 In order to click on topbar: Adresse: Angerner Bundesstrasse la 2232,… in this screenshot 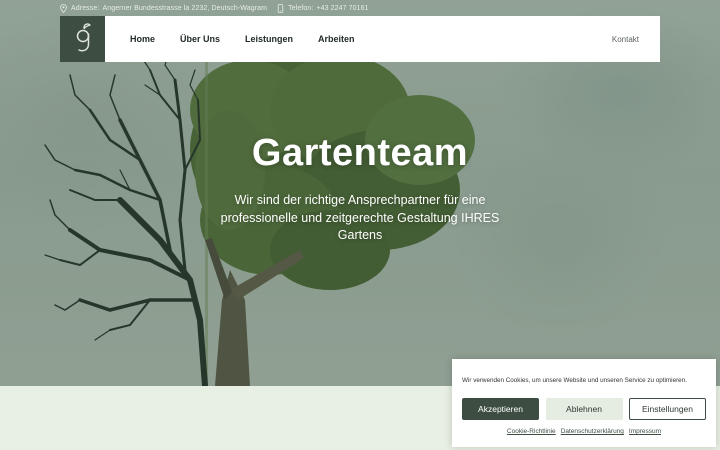, I will do `click(219, 8)`.